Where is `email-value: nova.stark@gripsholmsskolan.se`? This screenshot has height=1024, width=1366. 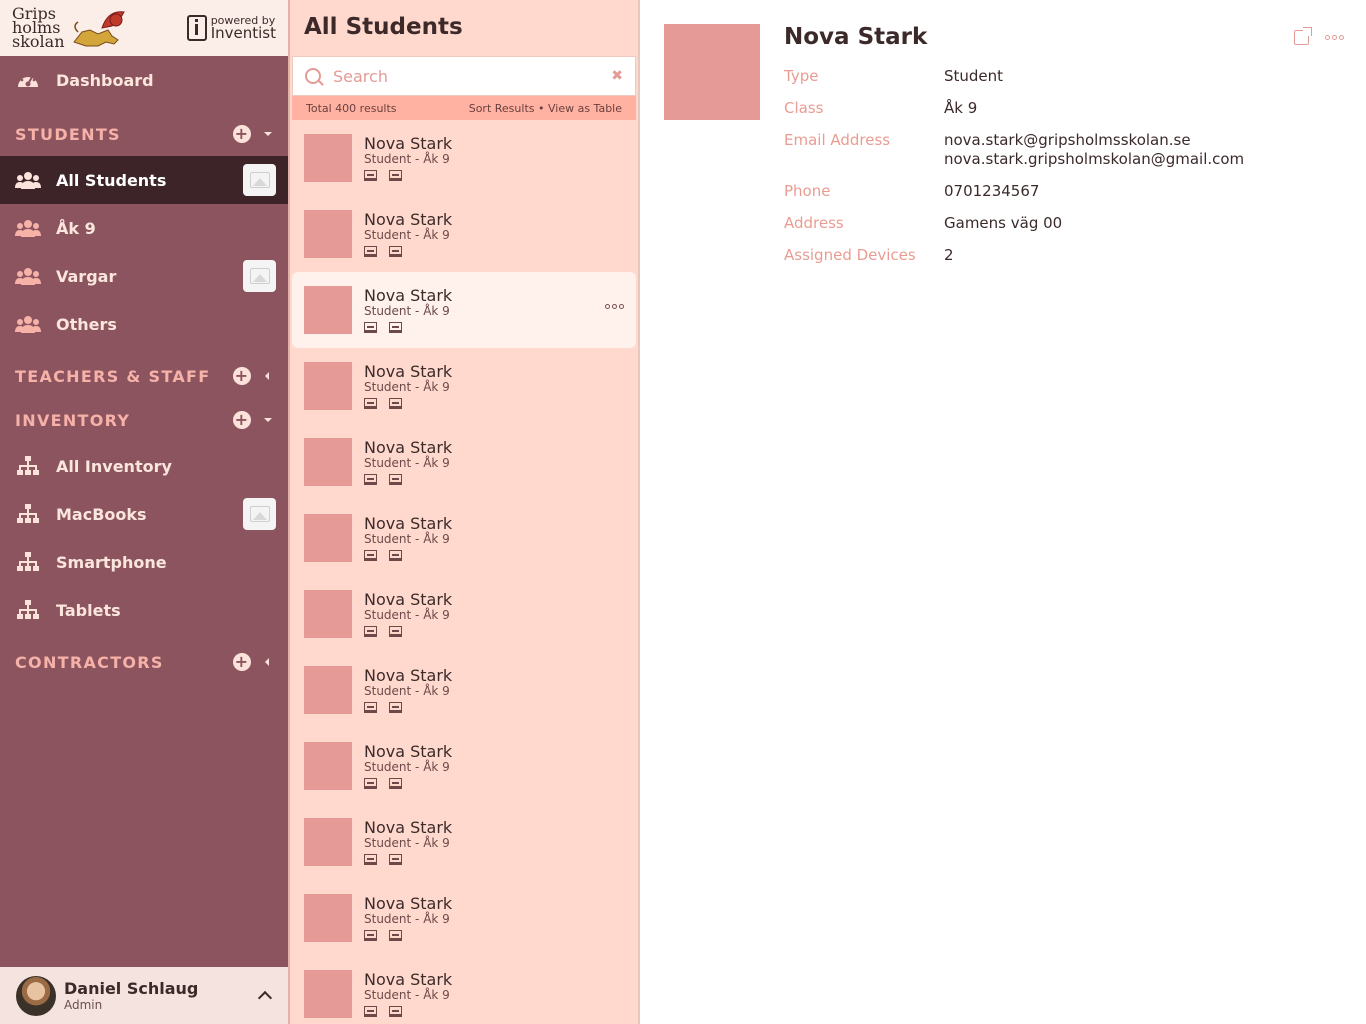
email-value: nova.stark@gripsholmsskolan.se is located at coordinates (1094, 140).